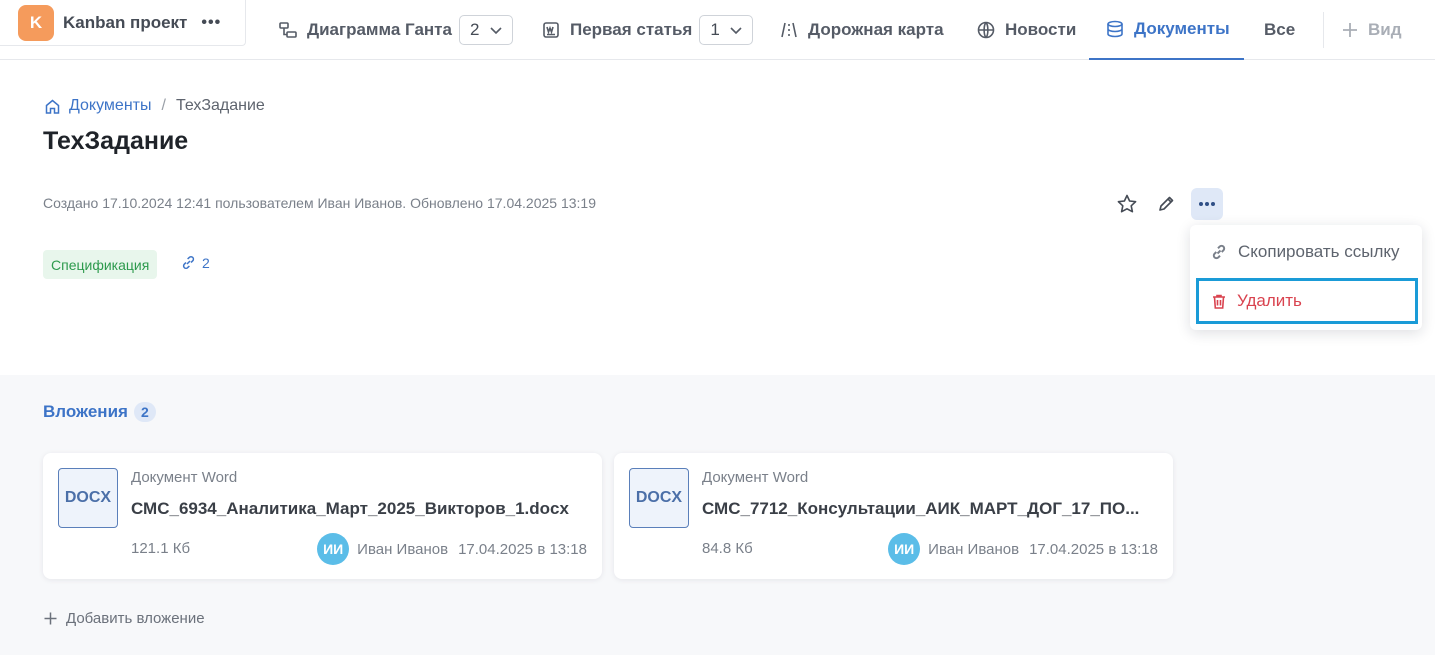  I want to click on tab-label: Вид, so click(1385, 29).